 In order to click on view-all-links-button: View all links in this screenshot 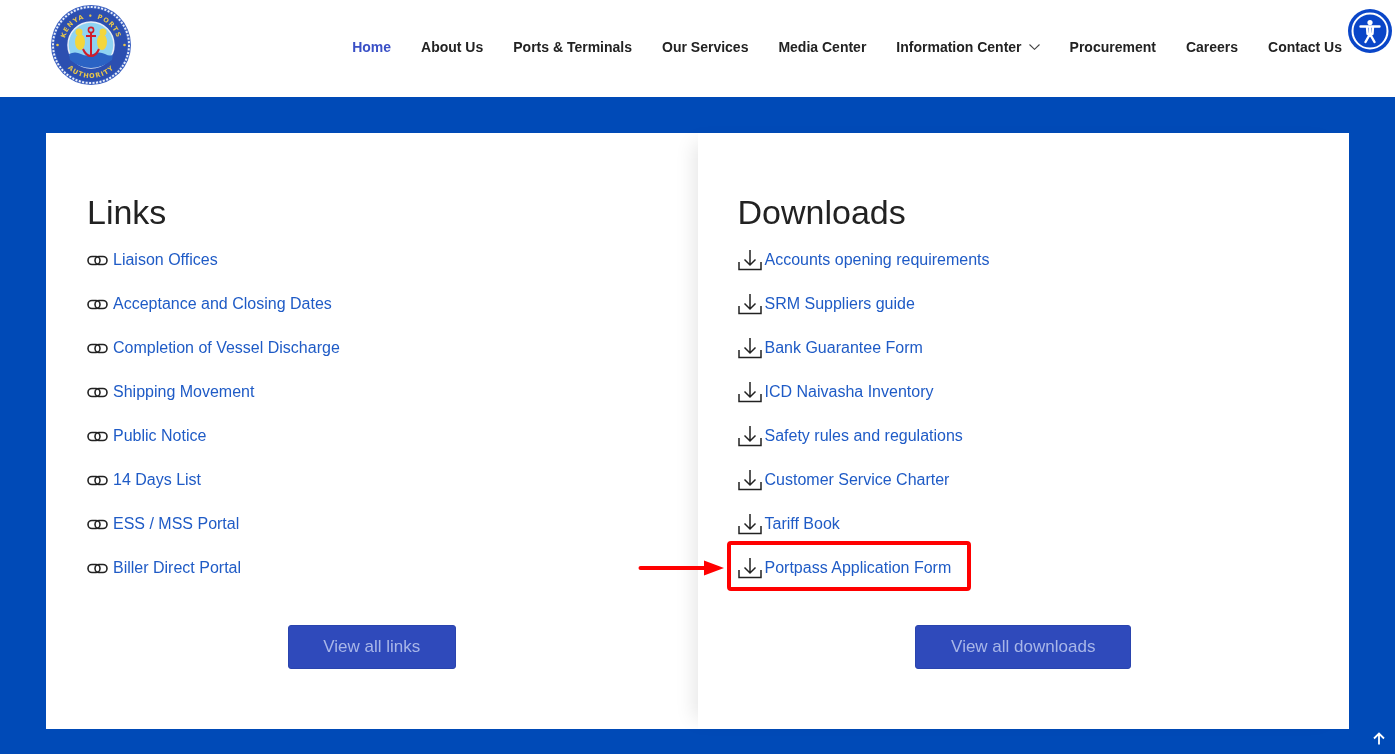, I will do `click(371, 647)`.